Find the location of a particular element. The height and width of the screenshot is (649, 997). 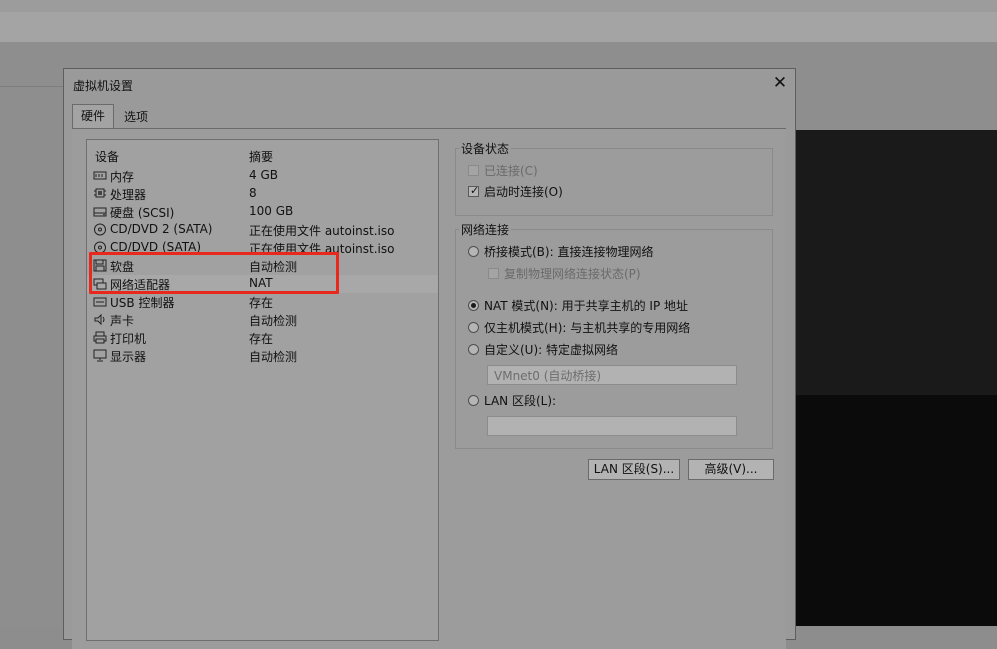

device-summary: 正在使用文件 autoinst.iso is located at coordinates (322, 231).